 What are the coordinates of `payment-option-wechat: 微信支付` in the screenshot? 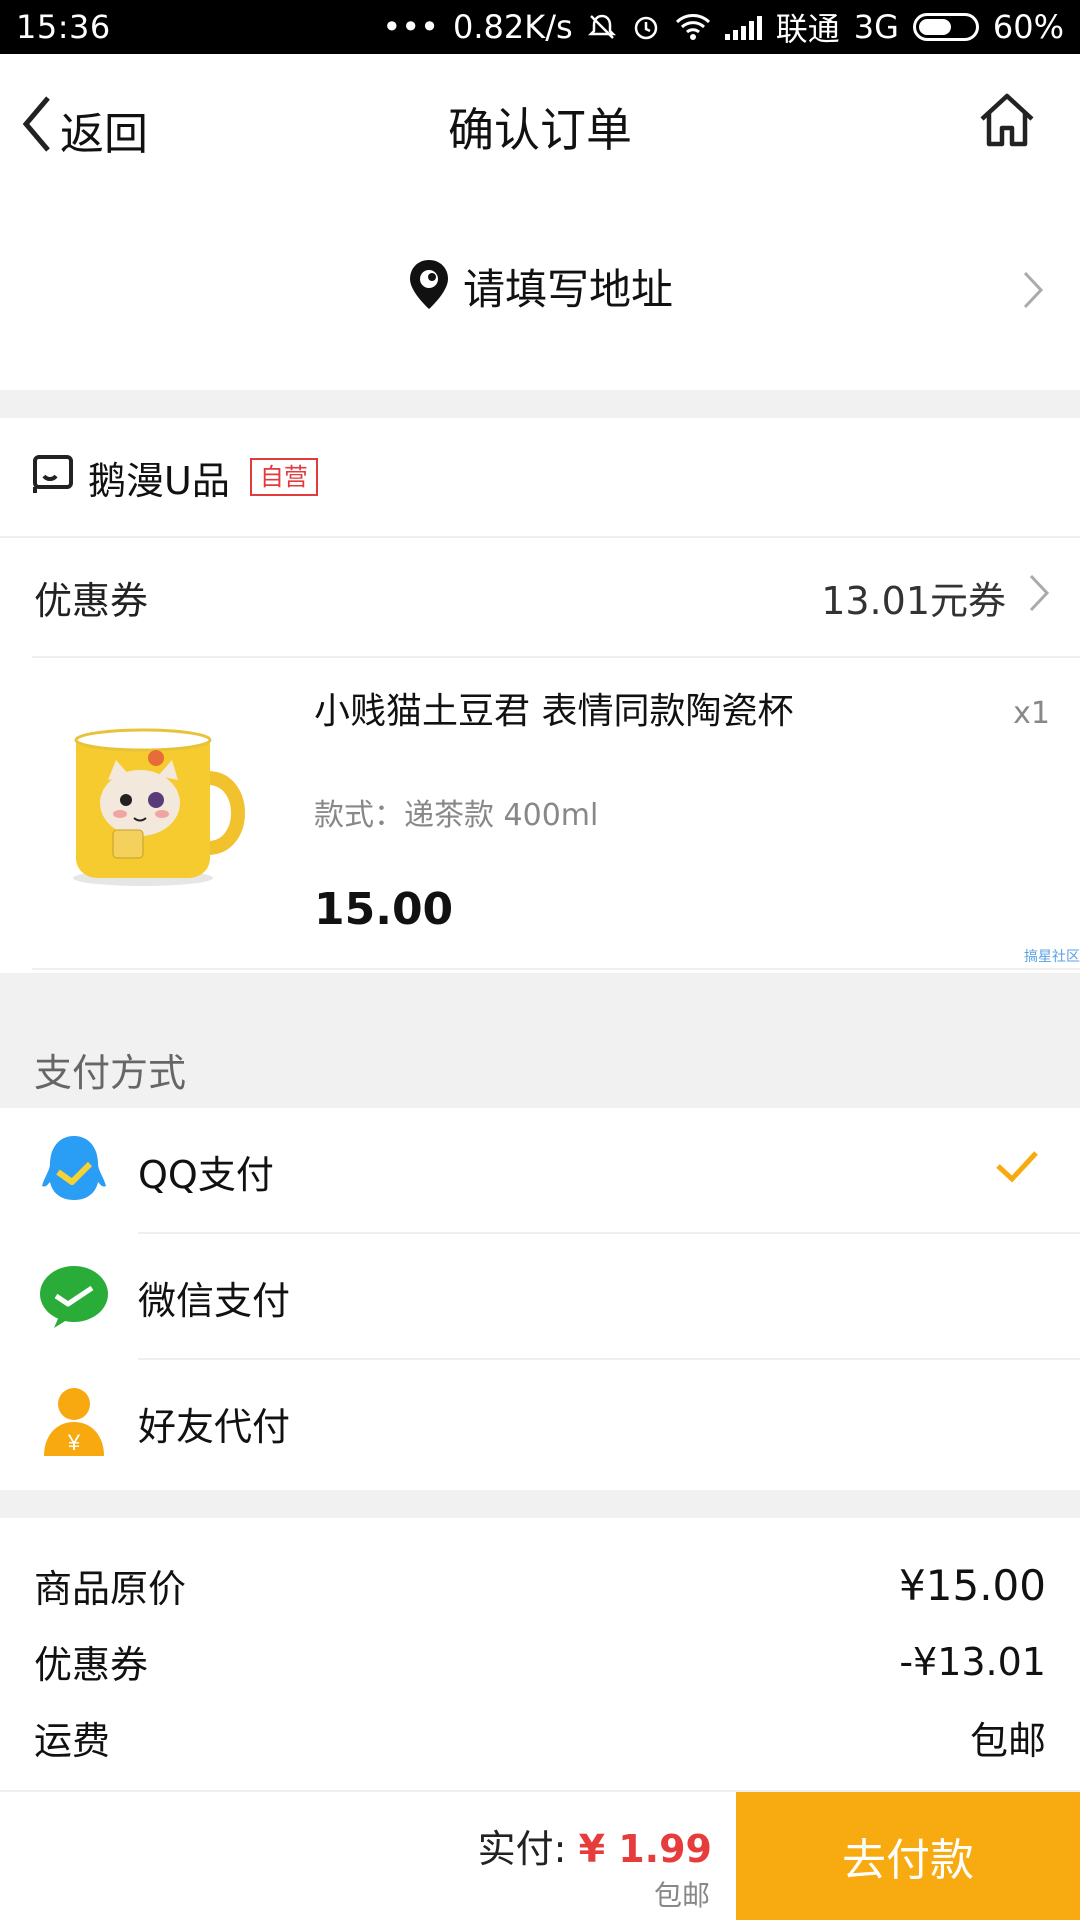 It's located at (540, 1297).